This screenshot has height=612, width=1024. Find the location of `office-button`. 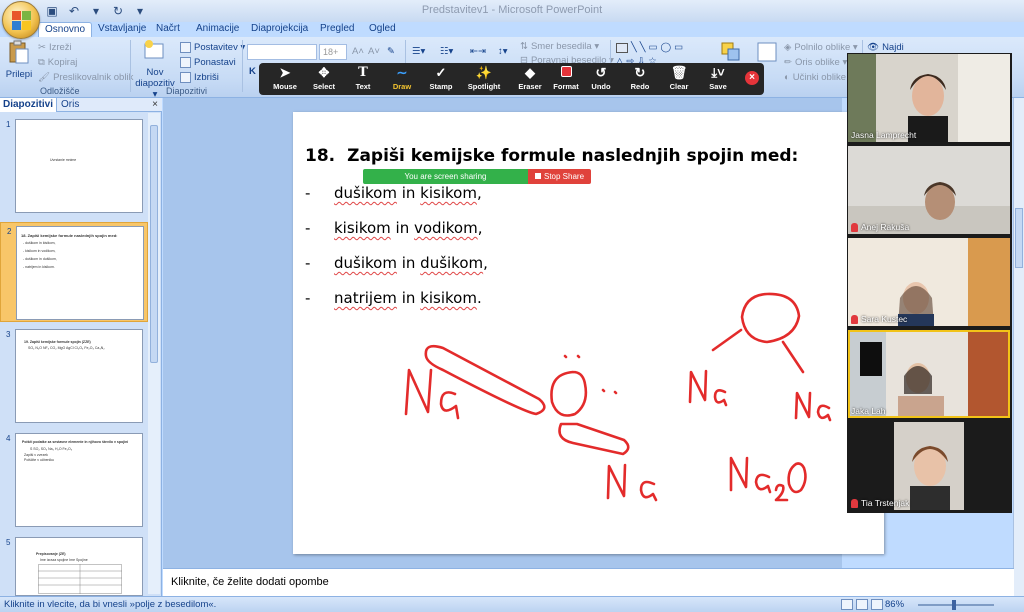

office-button is located at coordinates (21, 20).